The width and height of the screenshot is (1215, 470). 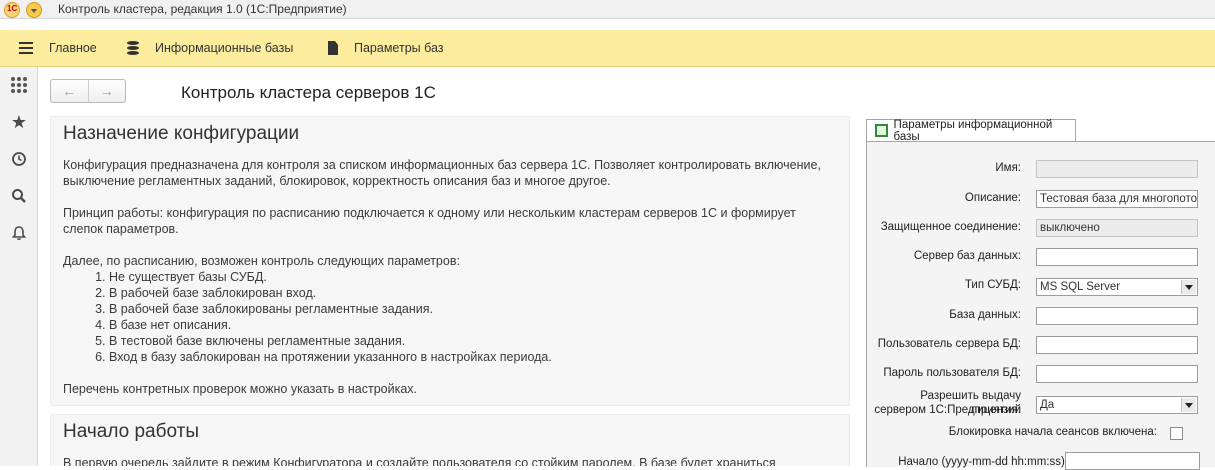 I want to click on favorites-star-icon: ★, so click(x=19, y=122).